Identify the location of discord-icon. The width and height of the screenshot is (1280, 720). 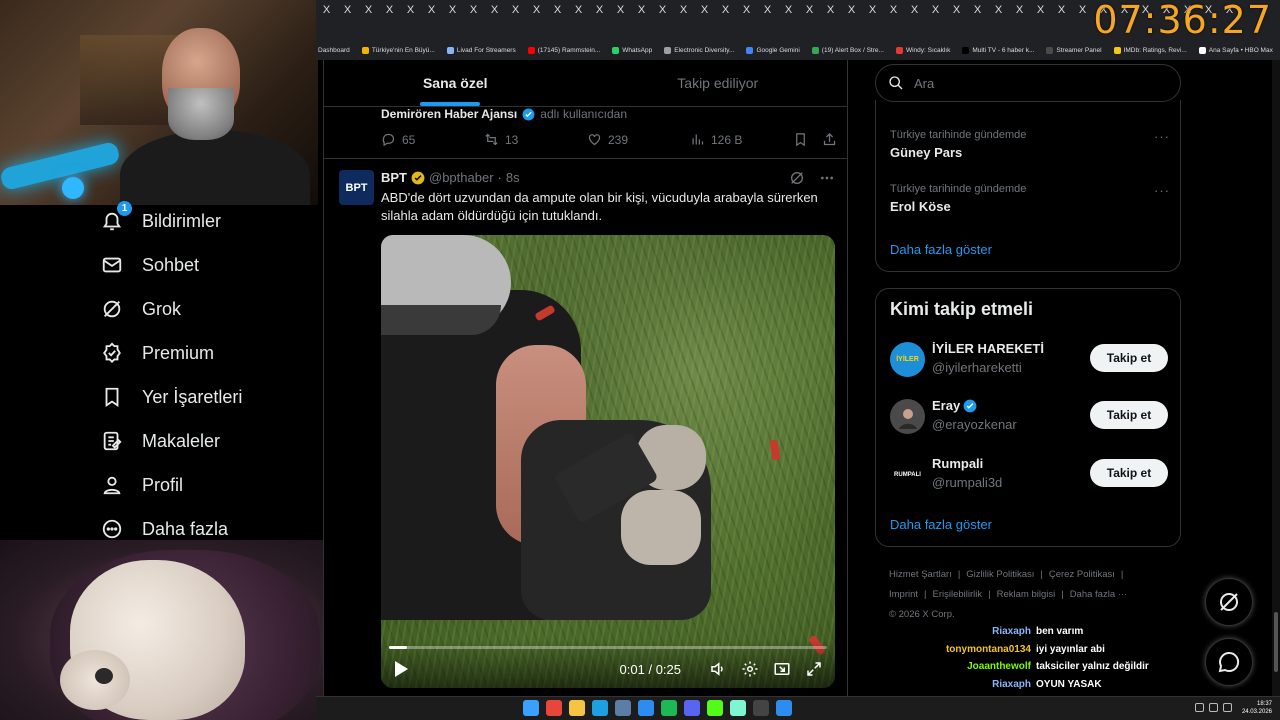
(692, 708).